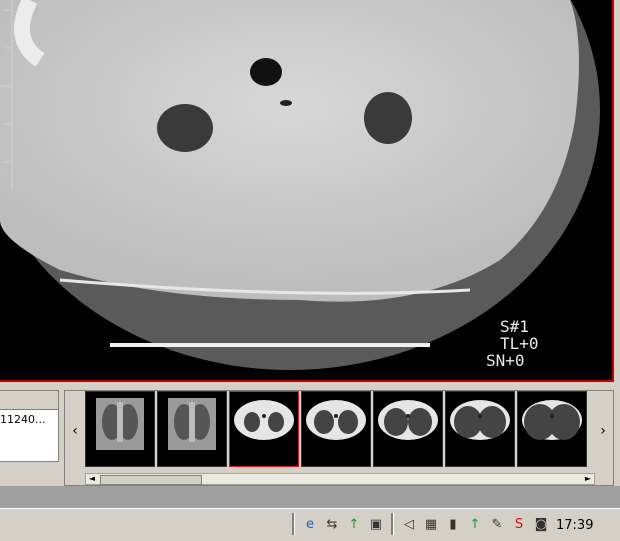 The width and height of the screenshot is (620, 541). I want to click on scroll-left-arrow-icon: ◄, so click(92, 479).